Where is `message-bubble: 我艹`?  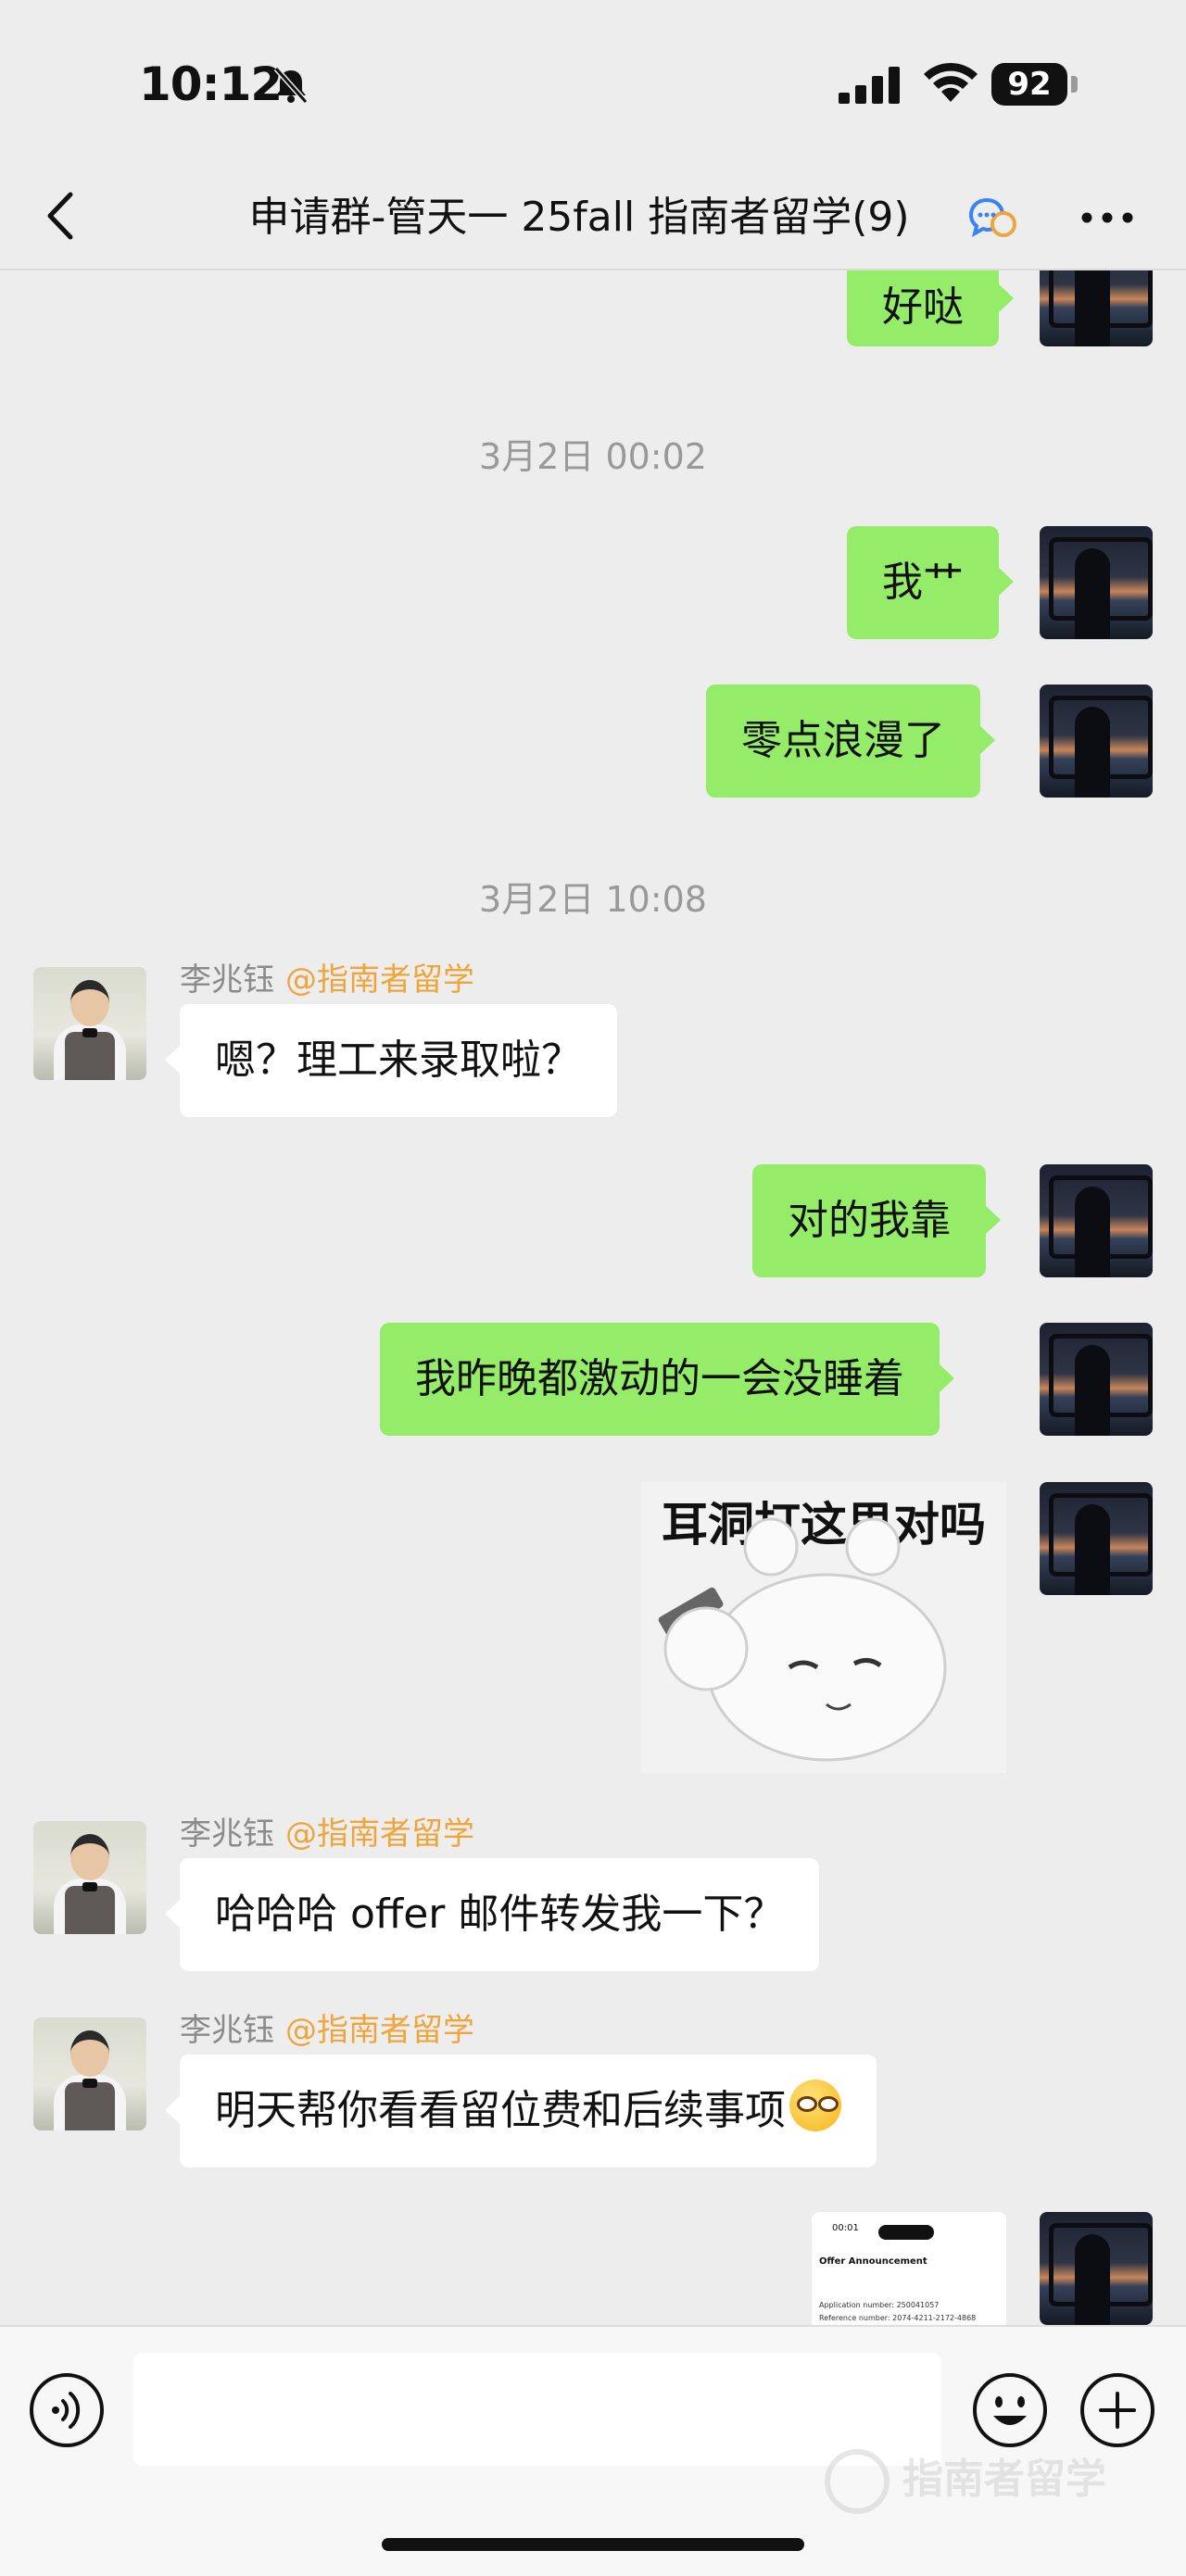 message-bubble: 我艹 is located at coordinates (930, 582).